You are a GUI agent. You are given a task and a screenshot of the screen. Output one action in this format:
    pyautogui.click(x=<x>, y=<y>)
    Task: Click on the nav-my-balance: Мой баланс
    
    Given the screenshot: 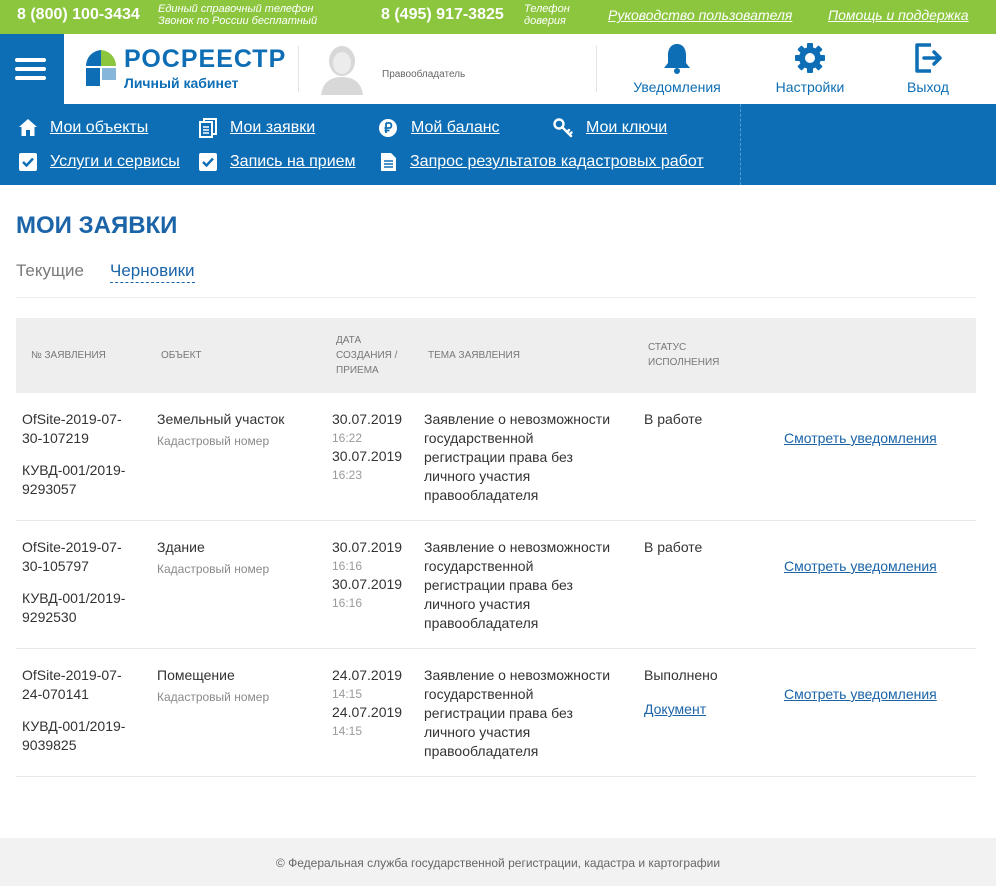 What is the action you would take?
    pyautogui.click(x=455, y=128)
    